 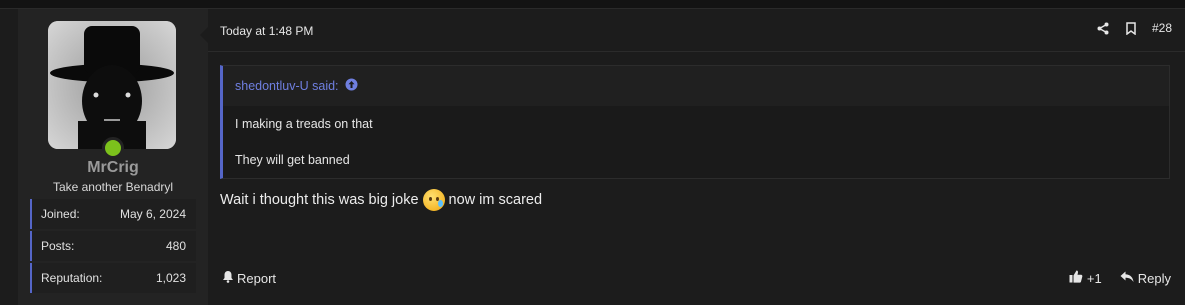 What do you see at coordinates (292, 160) in the screenshot?
I see `quote-text-line: They will get banned` at bounding box center [292, 160].